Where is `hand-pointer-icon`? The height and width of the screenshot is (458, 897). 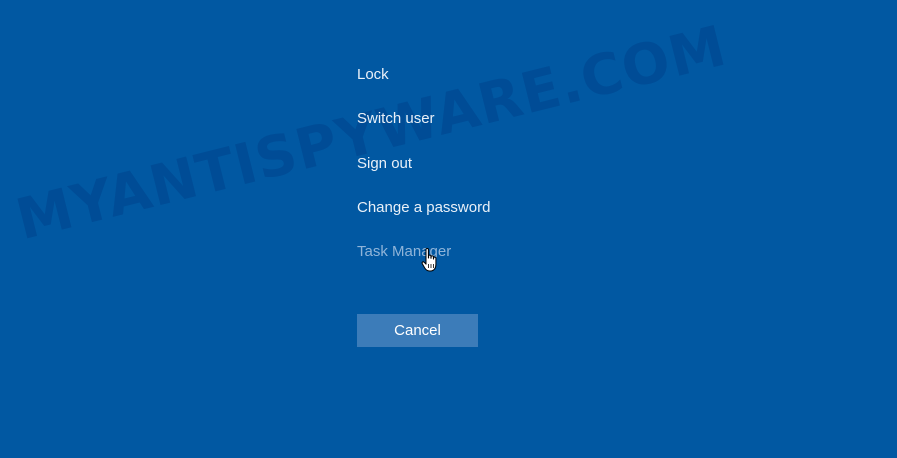 hand-pointer-icon is located at coordinates (429, 260).